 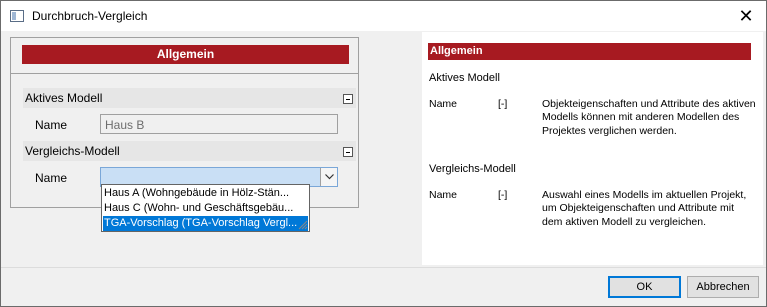 I want to click on group-title: Vergleichs-Modell, so click(x=72, y=151).